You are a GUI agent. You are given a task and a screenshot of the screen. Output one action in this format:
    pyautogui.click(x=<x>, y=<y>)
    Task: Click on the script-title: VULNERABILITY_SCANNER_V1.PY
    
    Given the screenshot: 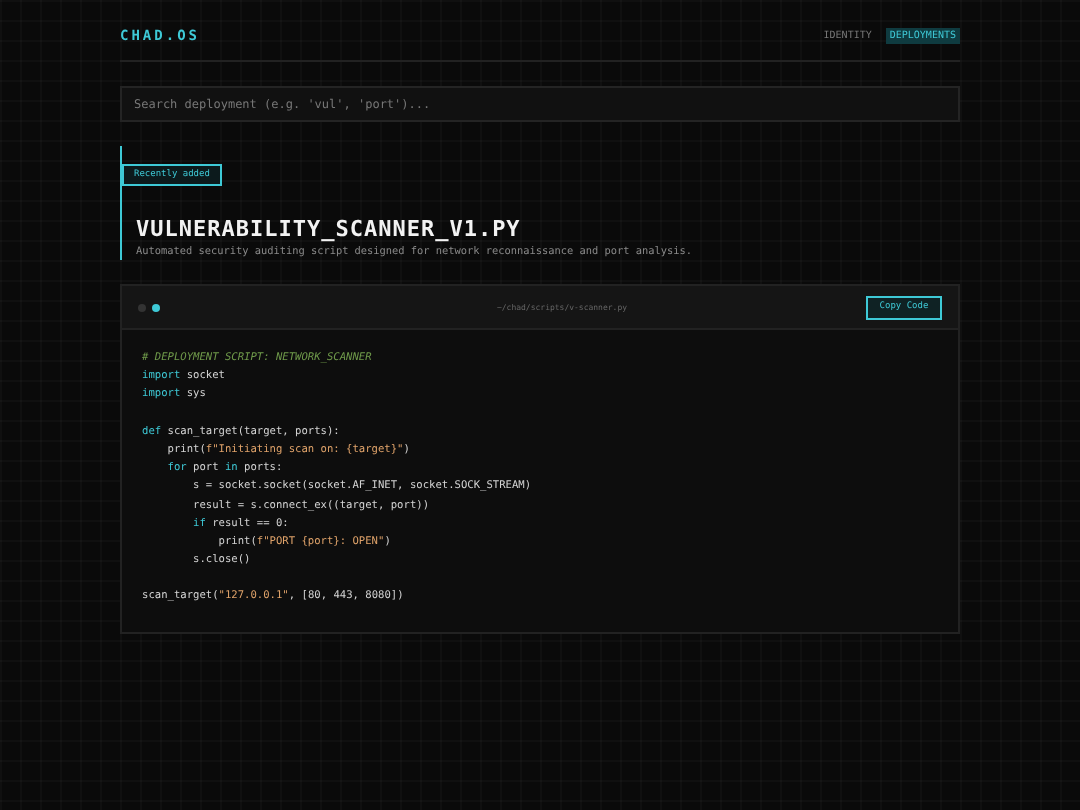 What is the action you would take?
    pyautogui.click(x=329, y=229)
    